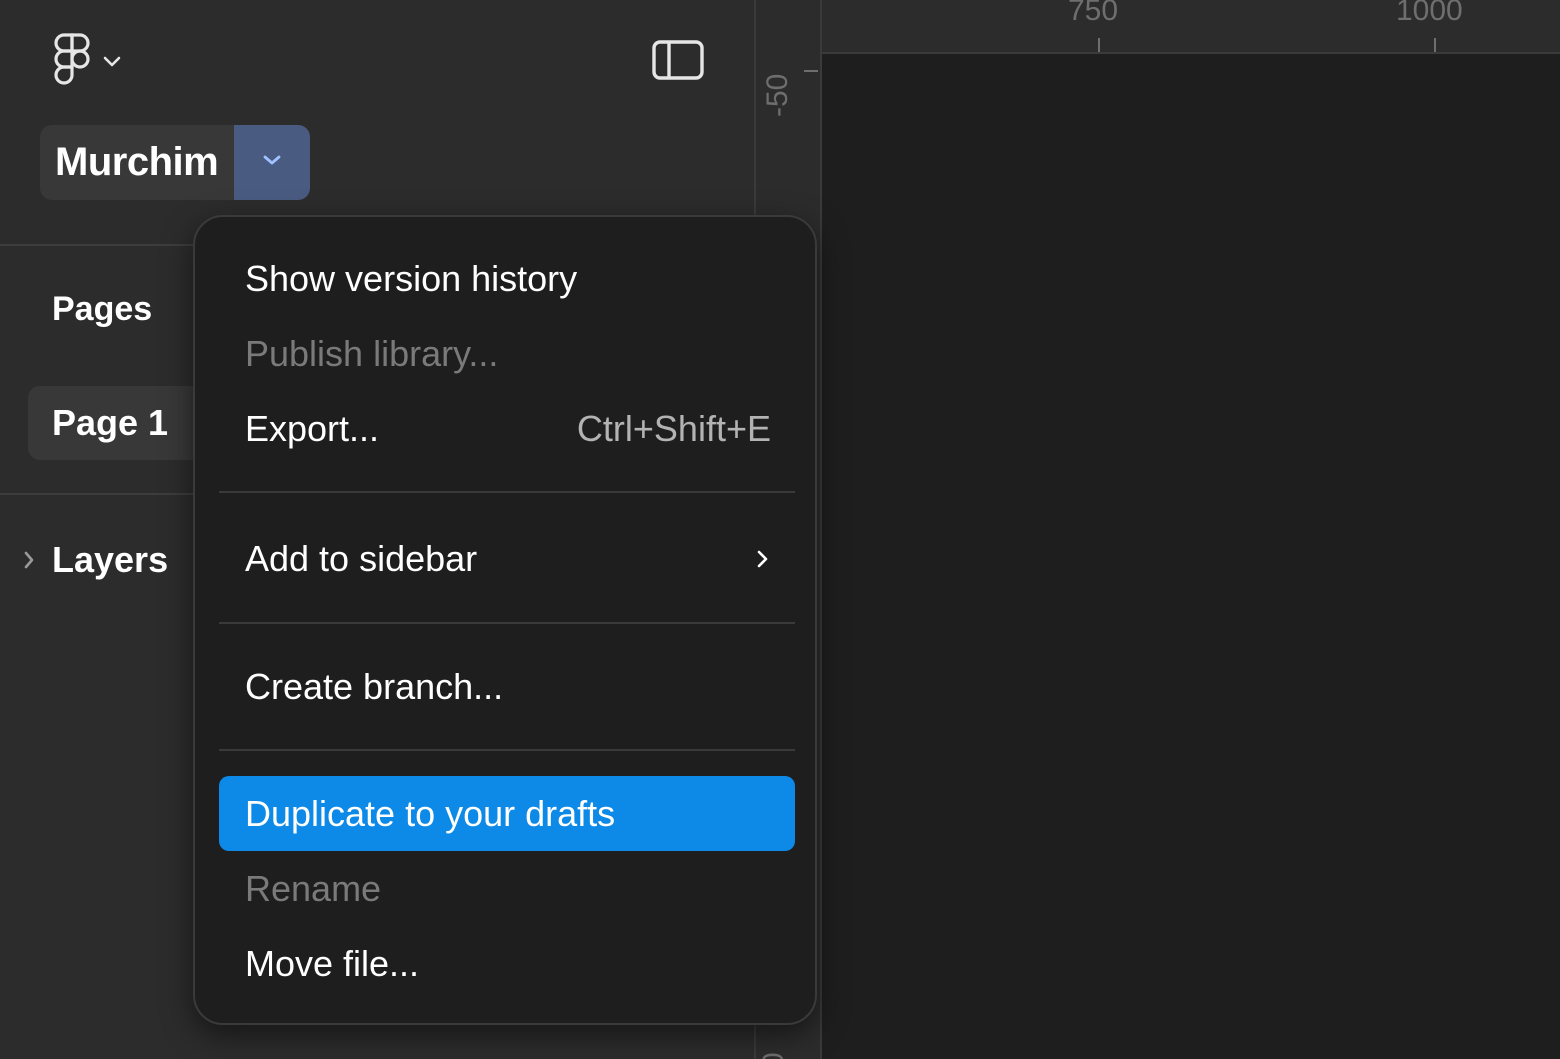 This screenshot has height=1059, width=1560. Describe the element at coordinates (507, 558) in the screenshot. I see `menu-item-add-to-sidebar: Add to sidebar` at that location.